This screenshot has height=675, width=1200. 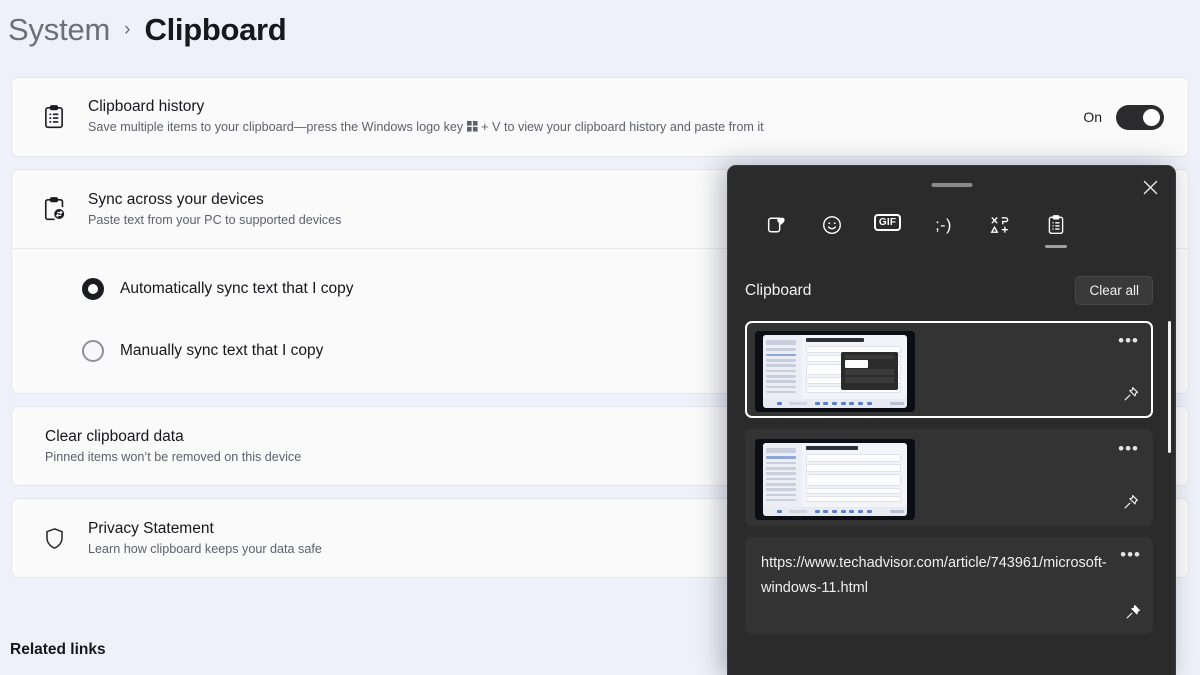 I want to click on tab-underline, so click(x=1055, y=246).